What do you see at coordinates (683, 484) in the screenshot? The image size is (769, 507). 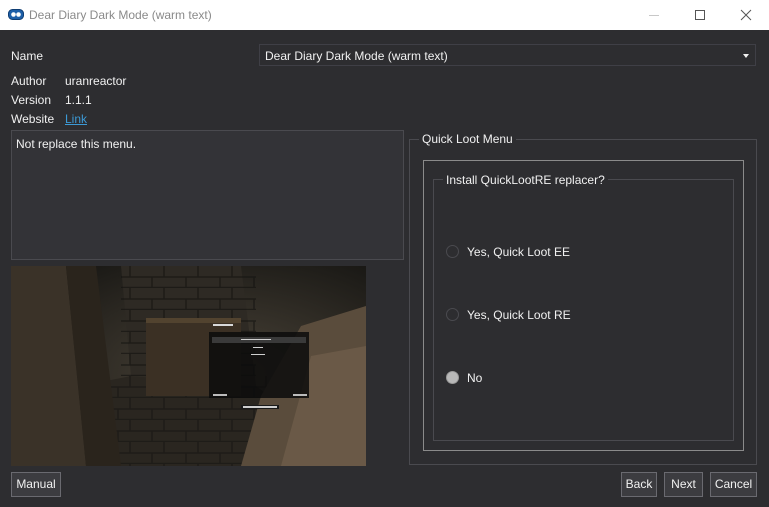 I see `next-button: Next` at bounding box center [683, 484].